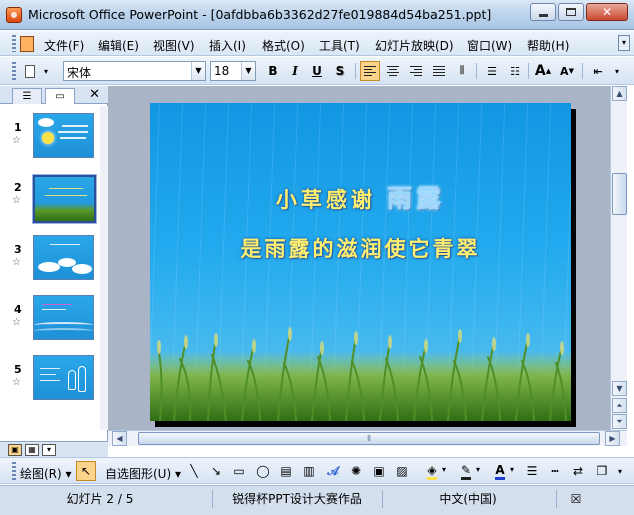 This screenshot has width=634, height=515. I want to click on menu-slideshow: 幻灯片放映(D), so click(414, 45).